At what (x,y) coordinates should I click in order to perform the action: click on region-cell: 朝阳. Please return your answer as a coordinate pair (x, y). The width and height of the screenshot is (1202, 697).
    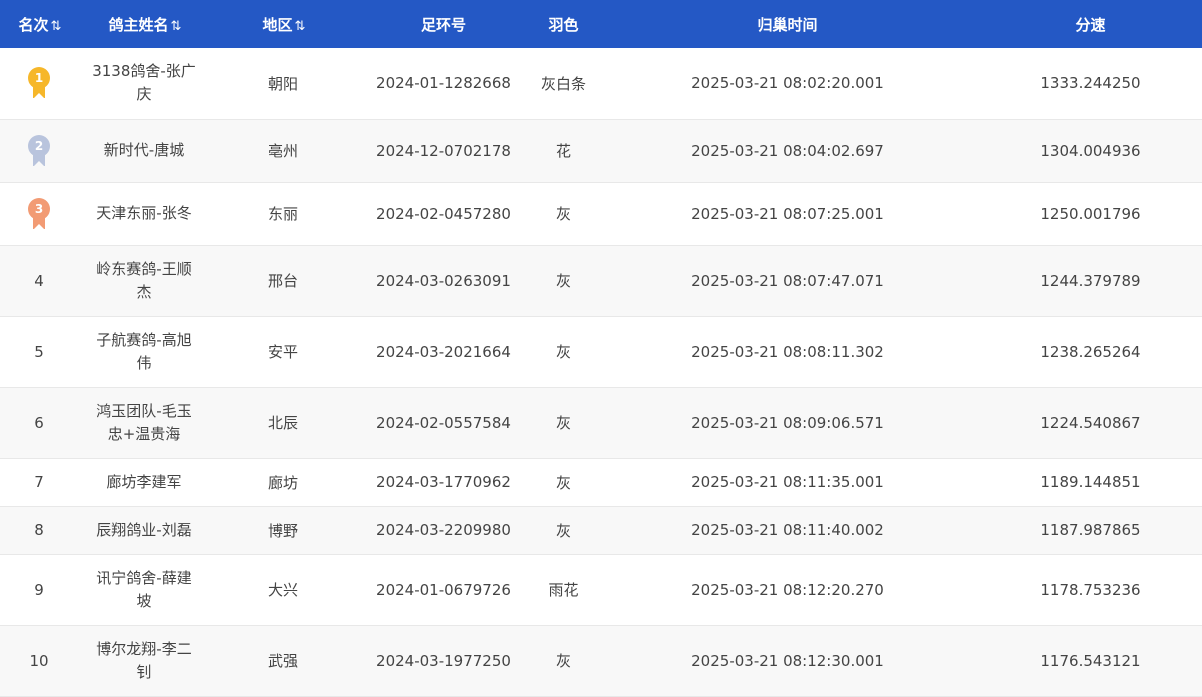
    Looking at the image, I should click on (283, 84).